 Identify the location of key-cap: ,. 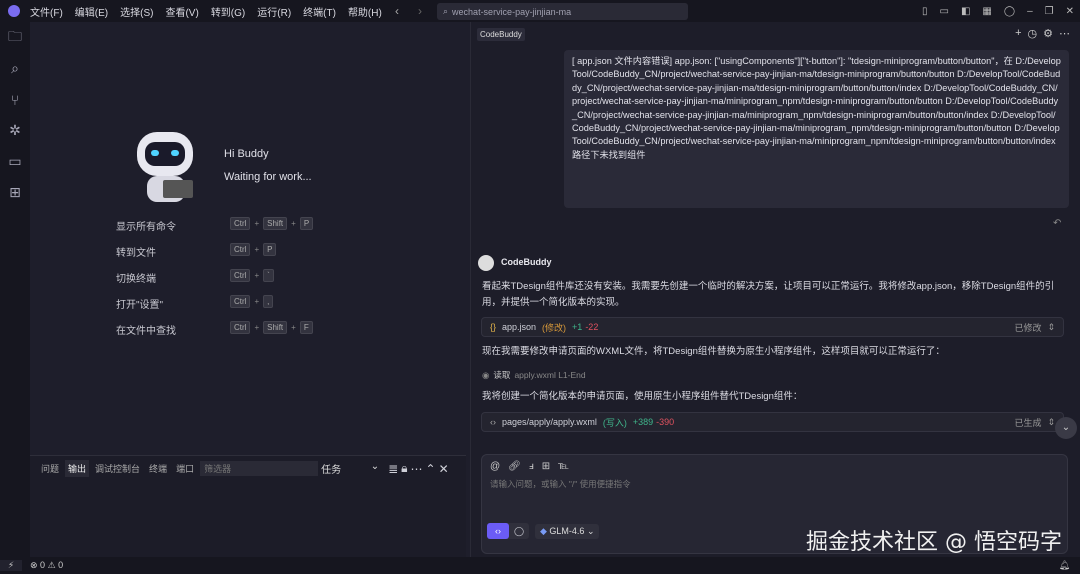
(268, 301).